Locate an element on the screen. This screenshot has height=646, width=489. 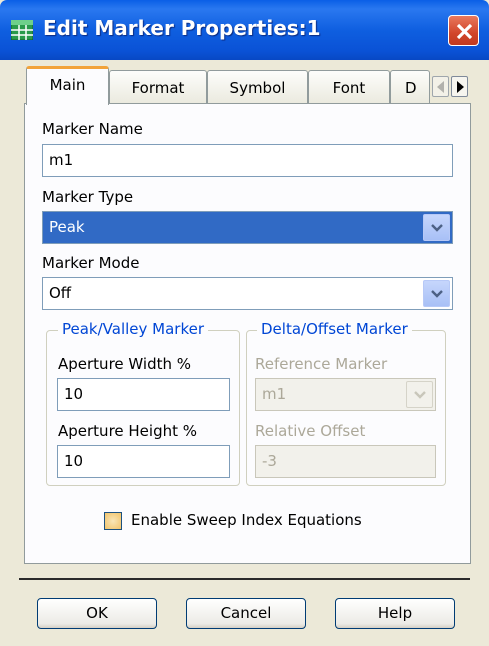
tab-main: Main is located at coordinates (67, 85).